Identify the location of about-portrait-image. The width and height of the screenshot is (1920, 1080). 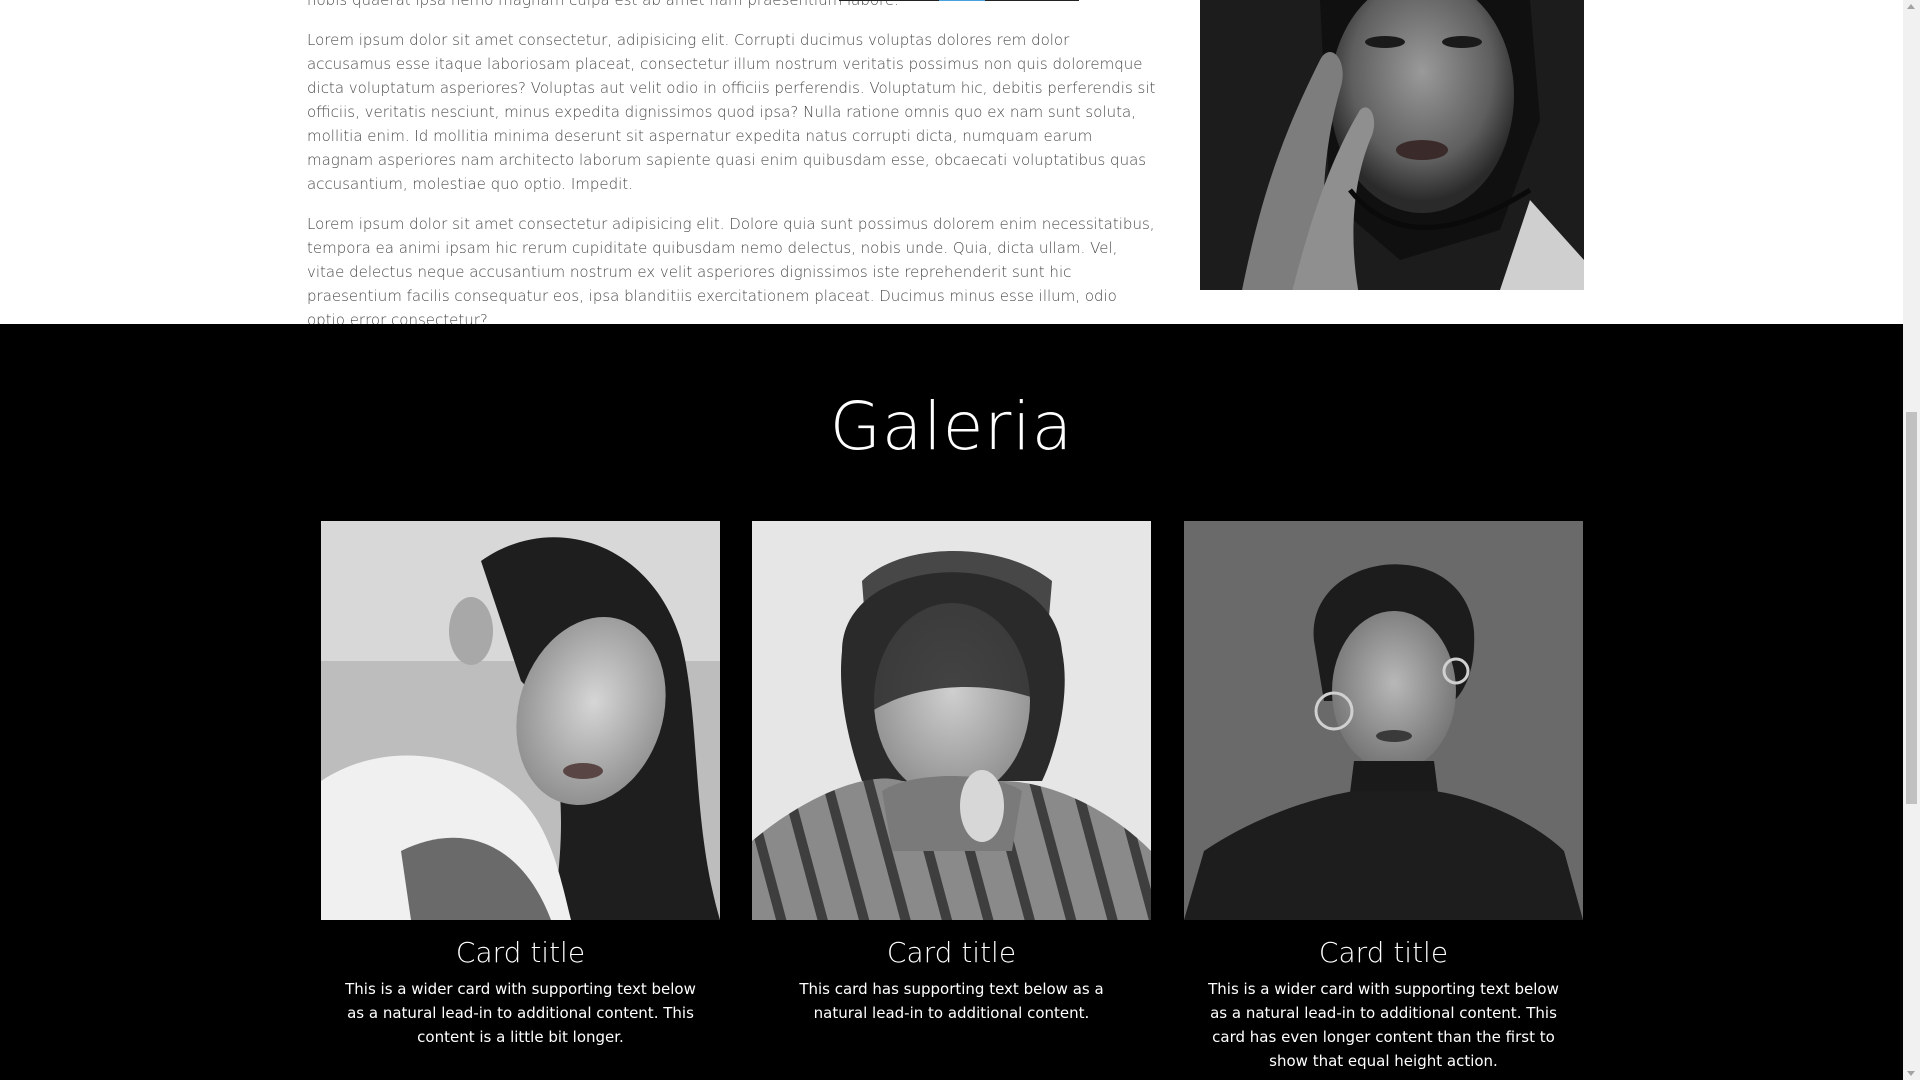
(1392, 145).